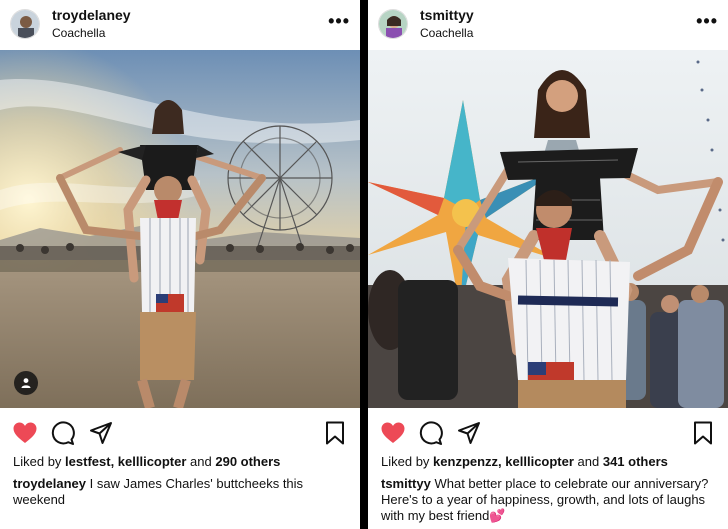 This screenshot has width=728, height=529. What do you see at coordinates (635, 461) in the screenshot?
I see `liked-by-others: 341 others` at bounding box center [635, 461].